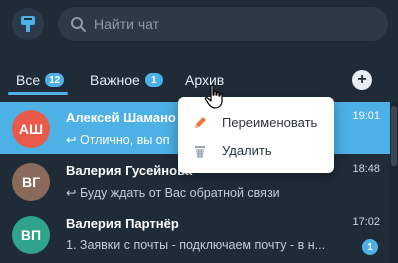 This screenshot has width=398, height=263. I want to click on plus-icon: +, so click(362, 79).